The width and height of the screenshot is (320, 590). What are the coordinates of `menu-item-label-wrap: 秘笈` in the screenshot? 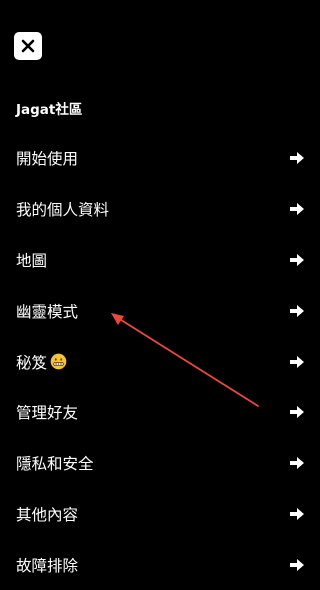 It's located at (41, 362).